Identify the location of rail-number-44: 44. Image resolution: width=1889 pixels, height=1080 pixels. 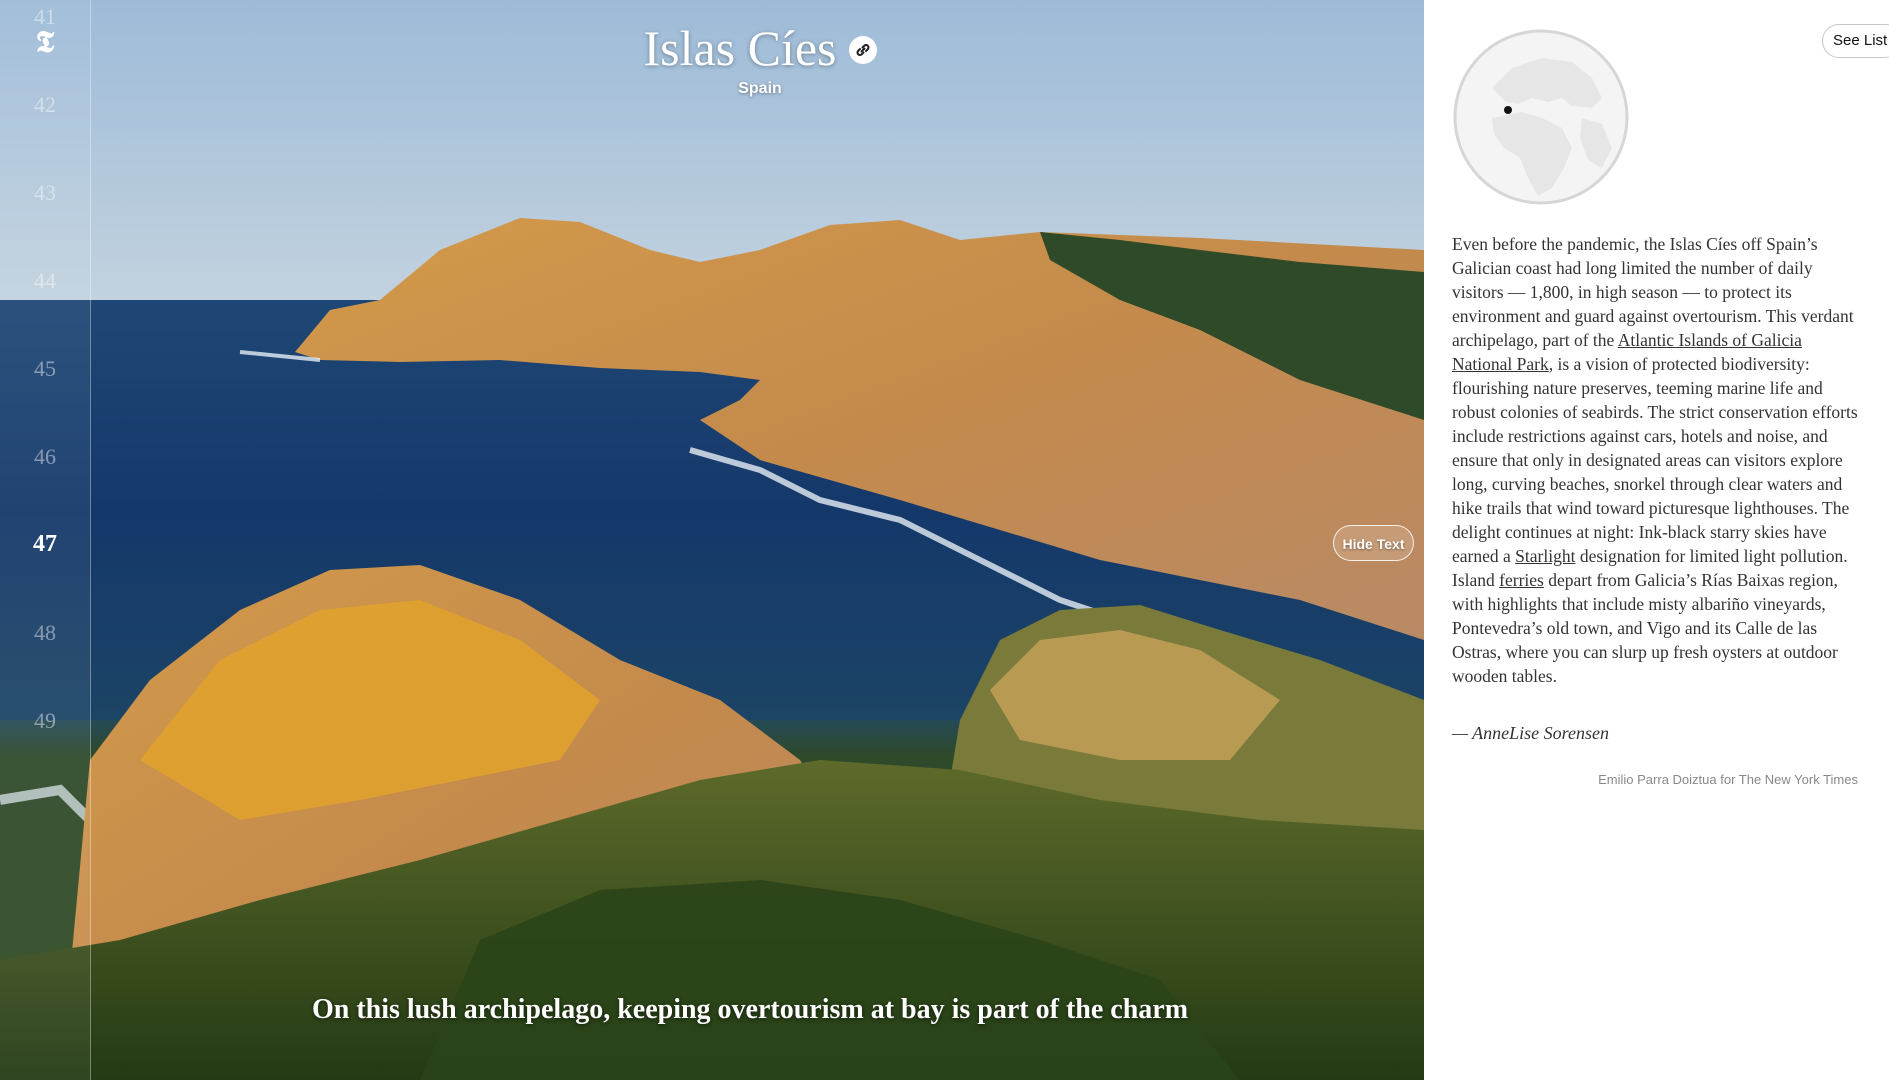
(45, 281).